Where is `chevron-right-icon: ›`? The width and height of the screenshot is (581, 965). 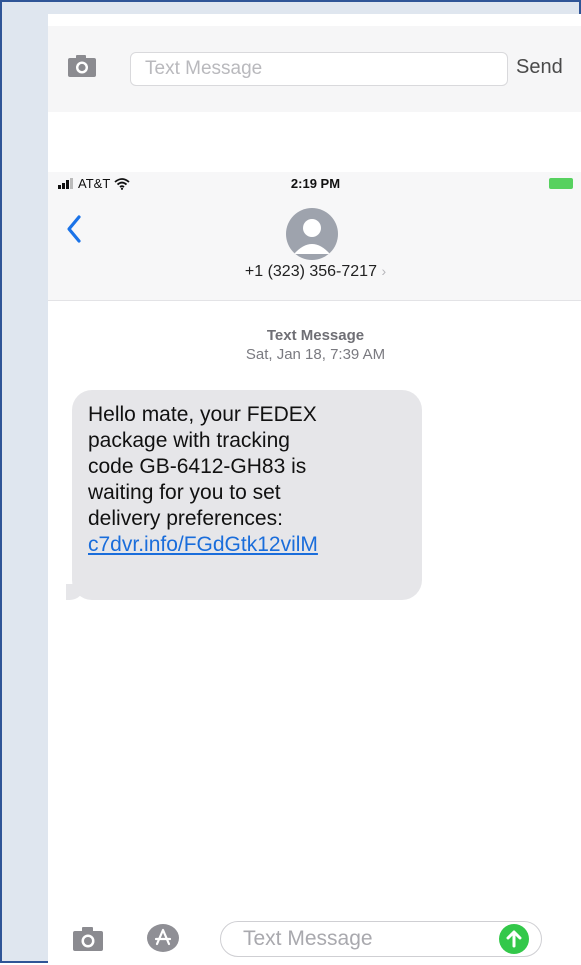 chevron-right-icon: › is located at coordinates (384, 271).